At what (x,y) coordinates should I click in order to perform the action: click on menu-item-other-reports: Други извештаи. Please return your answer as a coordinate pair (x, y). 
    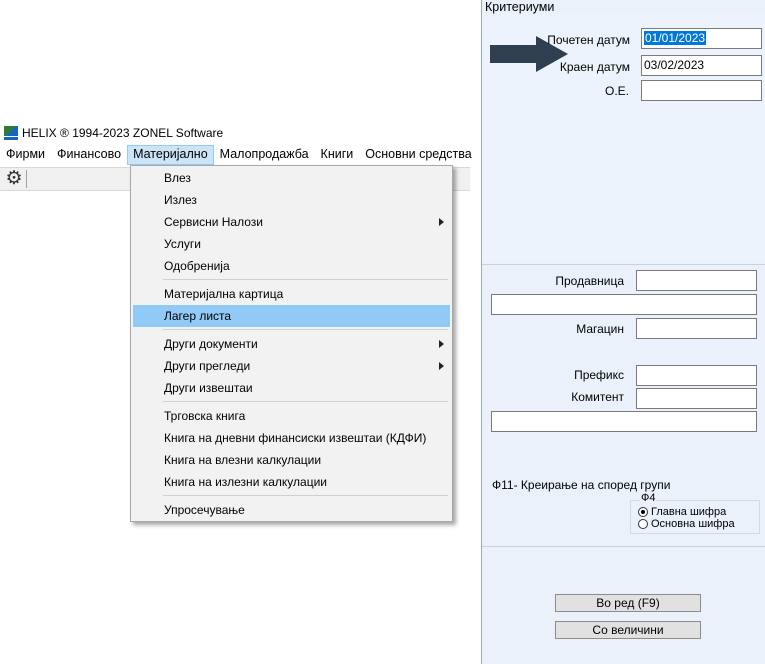
    Looking at the image, I should click on (291, 388).